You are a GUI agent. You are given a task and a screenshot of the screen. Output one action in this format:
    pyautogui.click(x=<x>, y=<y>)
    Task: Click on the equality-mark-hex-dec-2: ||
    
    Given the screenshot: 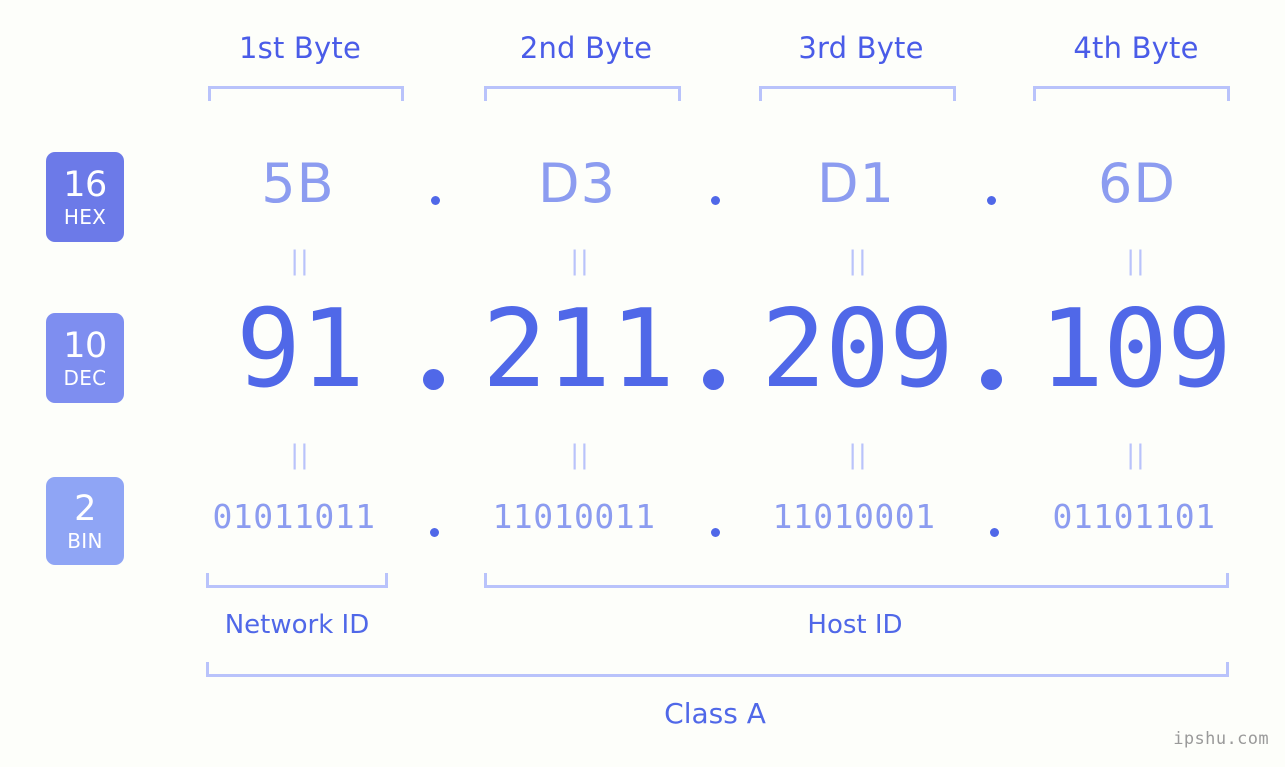 What is the action you would take?
    pyautogui.click(x=580, y=261)
    